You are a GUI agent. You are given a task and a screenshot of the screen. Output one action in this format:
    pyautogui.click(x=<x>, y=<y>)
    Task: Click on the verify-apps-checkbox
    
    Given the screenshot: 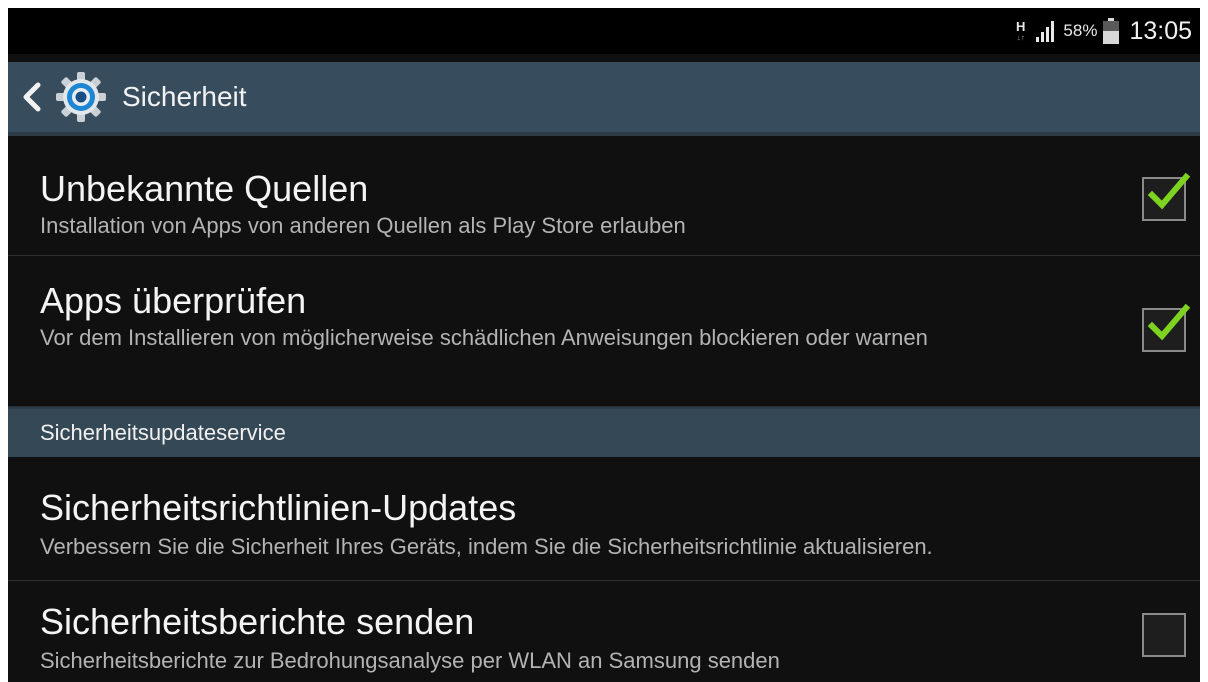 What is the action you would take?
    pyautogui.click(x=1166, y=327)
    